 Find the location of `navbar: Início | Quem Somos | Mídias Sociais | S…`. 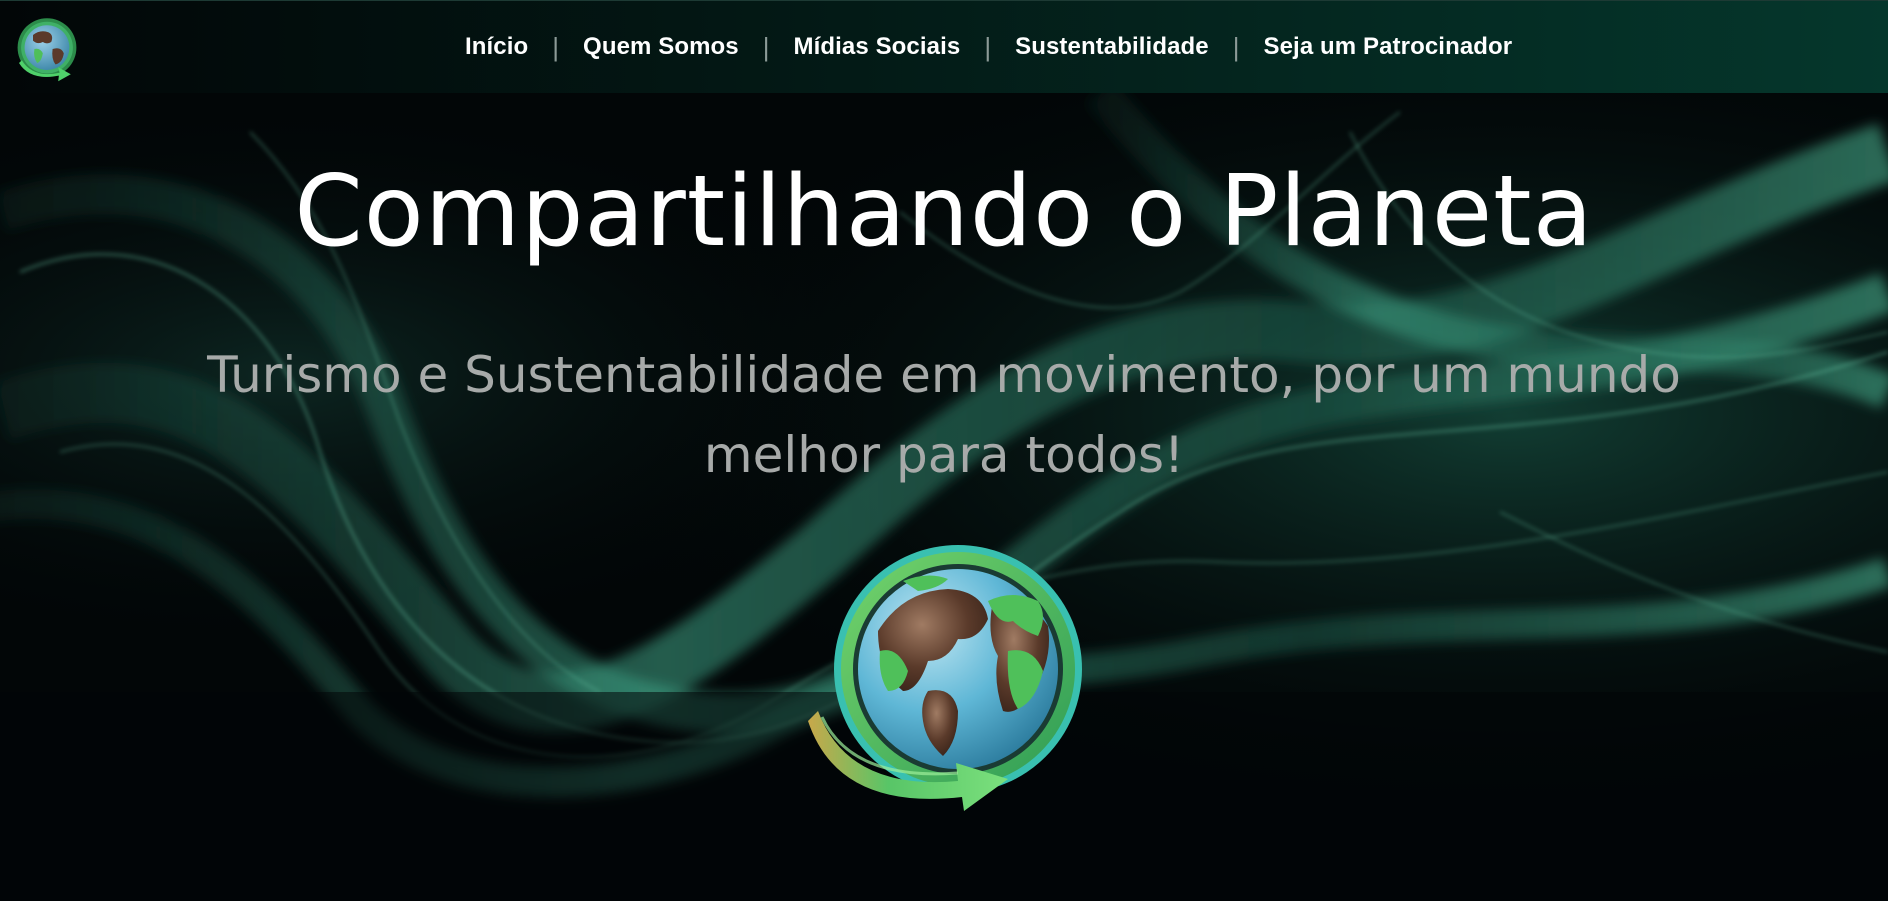

navbar: Início | Quem Somos | Mídias Sociais | S… is located at coordinates (944, 46).